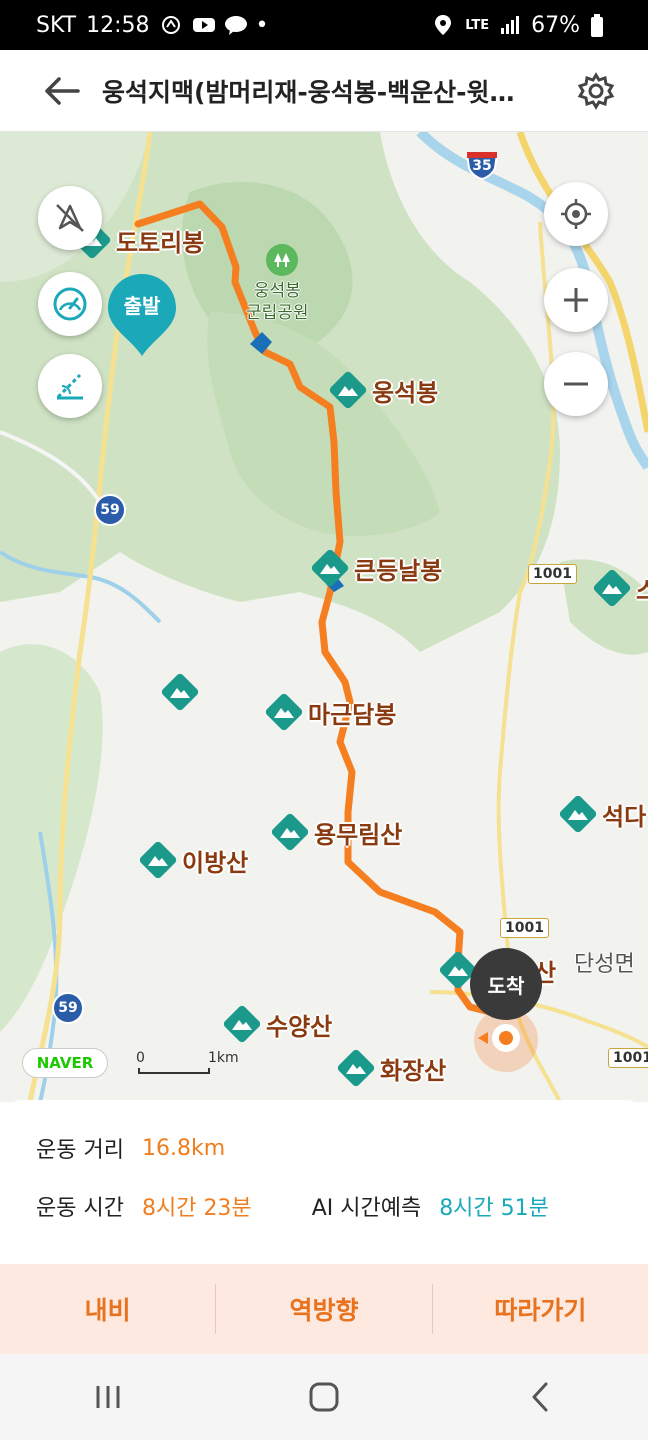 The image size is (648, 1440). Describe the element at coordinates (352, 714) in the screenshot. I see `poi-label: 마근담봉` at that location.